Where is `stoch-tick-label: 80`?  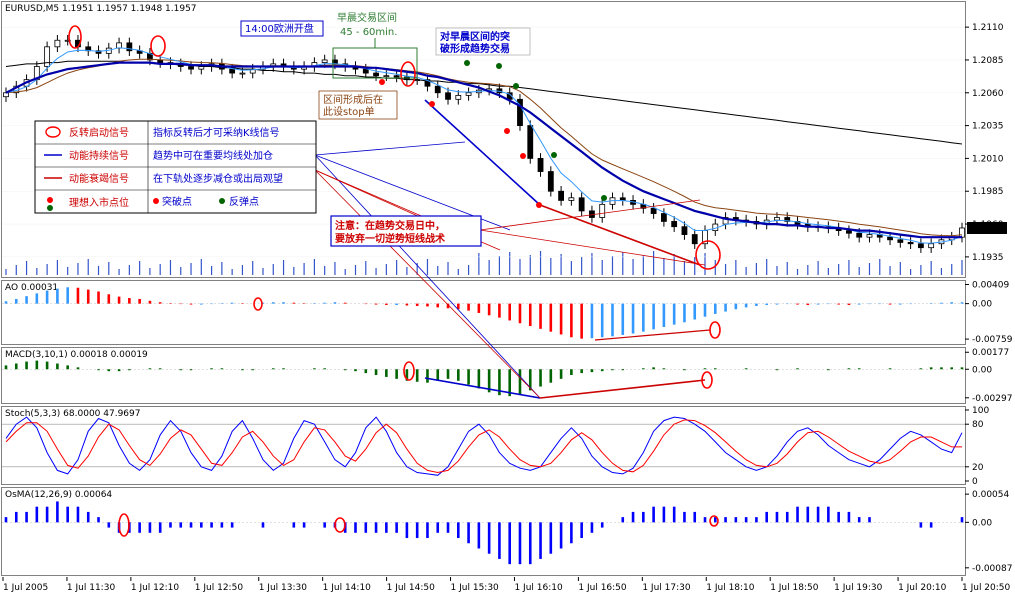 stoch-tick-label: 80 is located at coordinates (978, 425).